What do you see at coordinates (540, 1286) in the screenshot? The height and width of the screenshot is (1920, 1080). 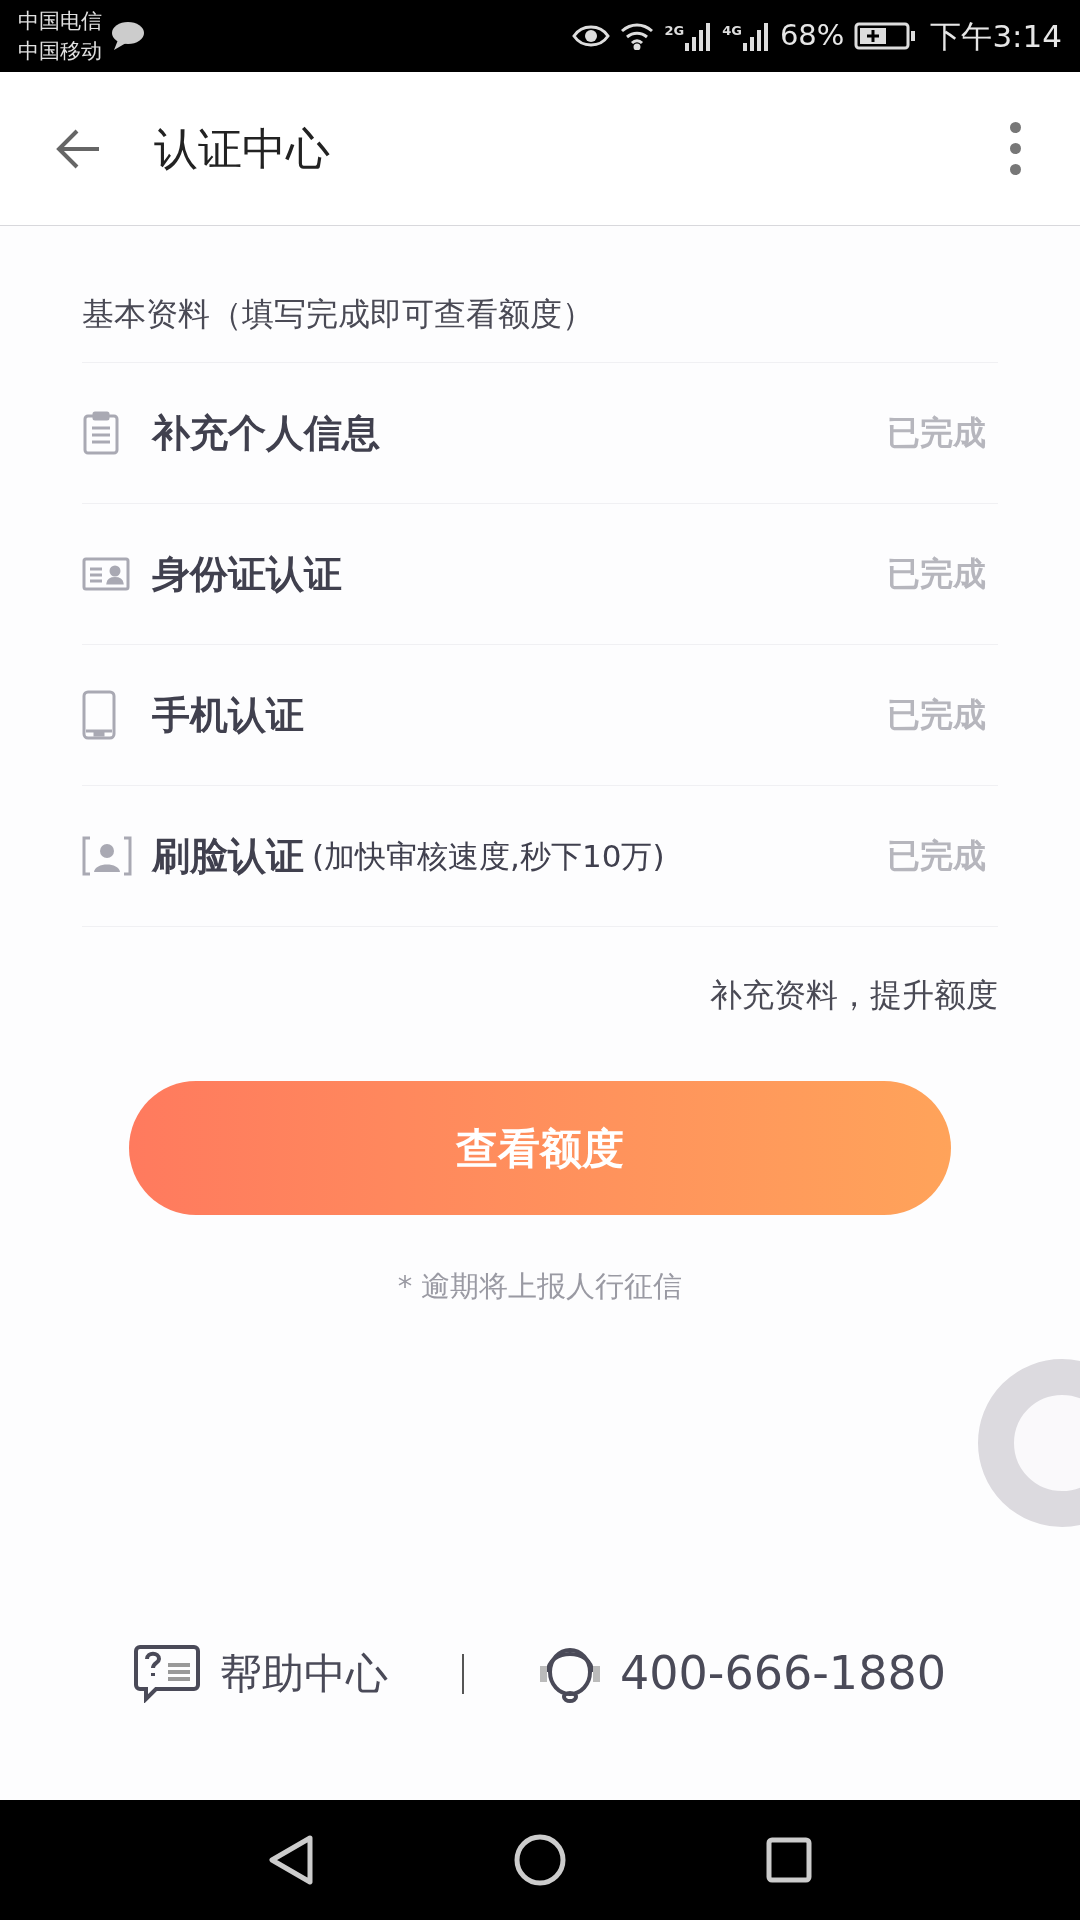 I see `notice-text: * 逾期将上报人行征信` at bounding box center [540, 1286].